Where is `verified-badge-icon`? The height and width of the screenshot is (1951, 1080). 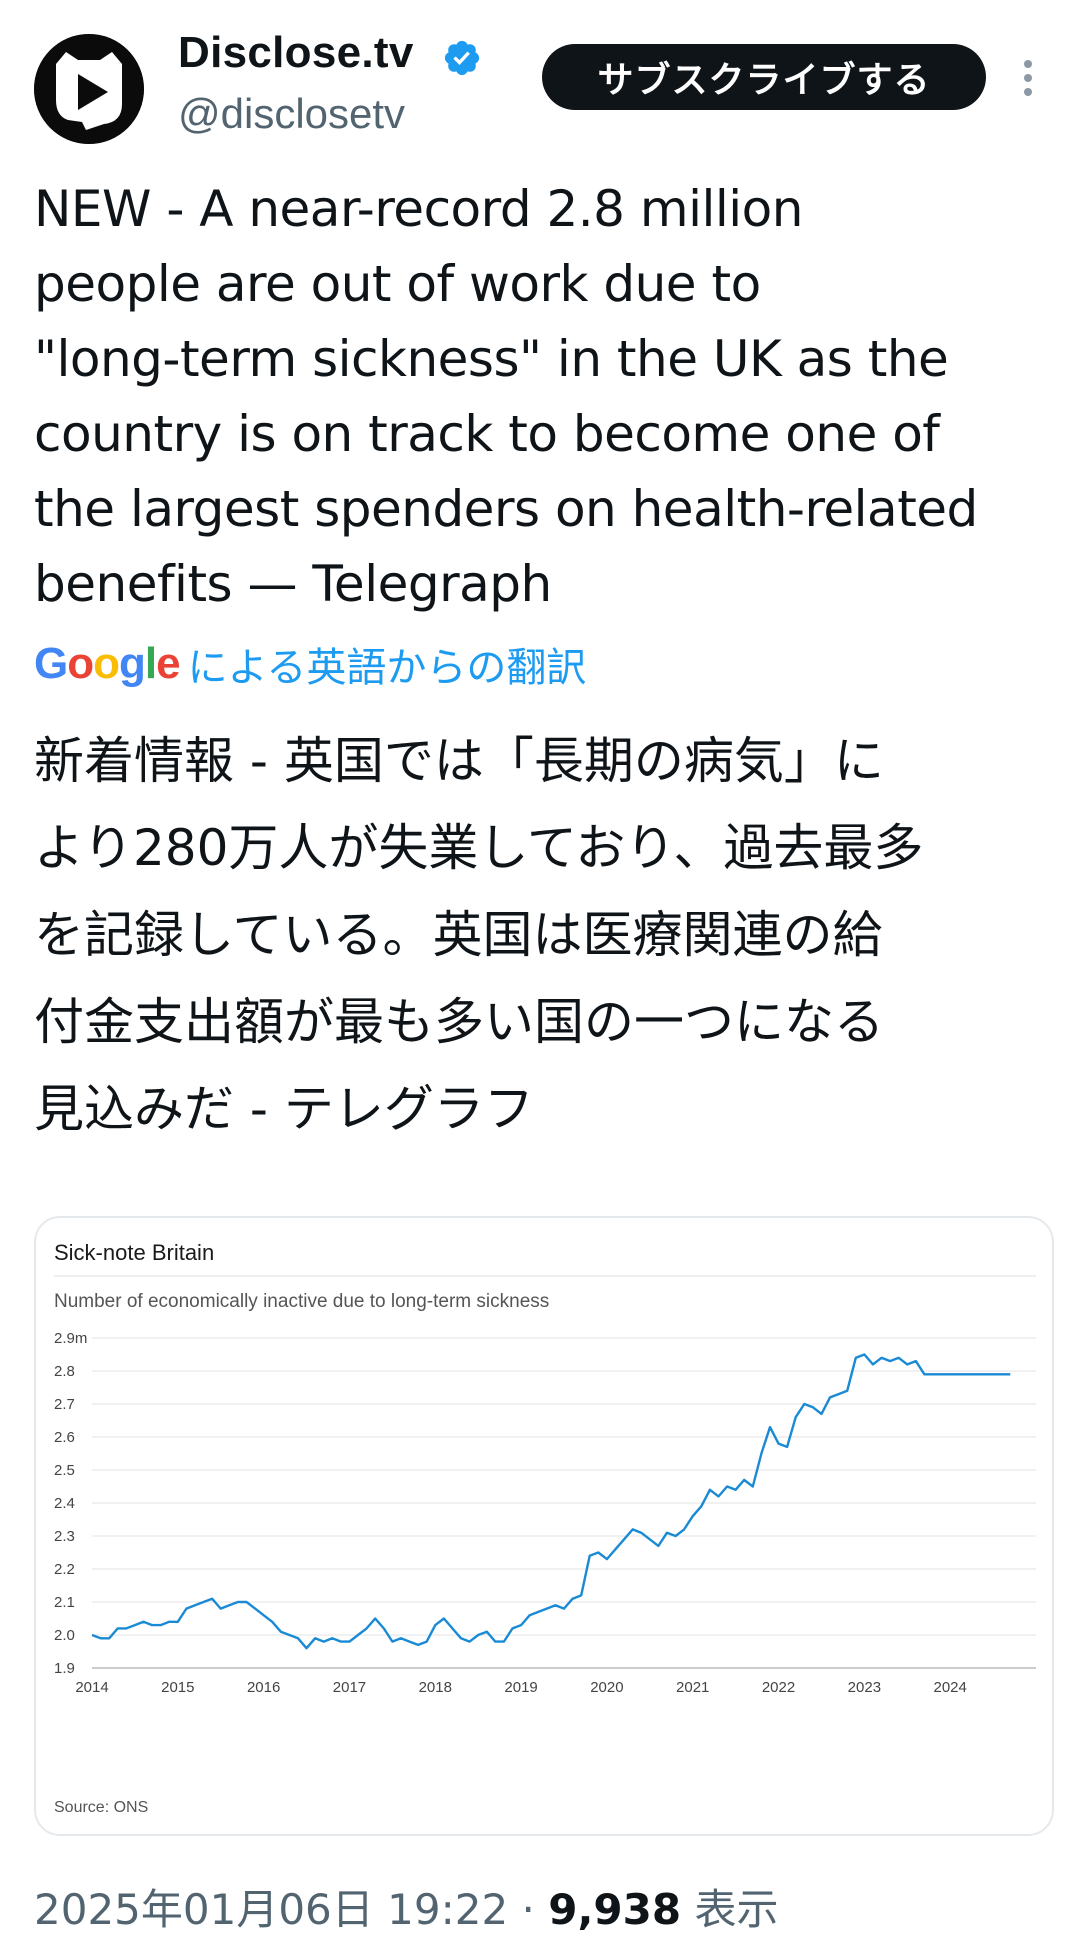 verified-badge-icon is located at coordinates (462, 58).